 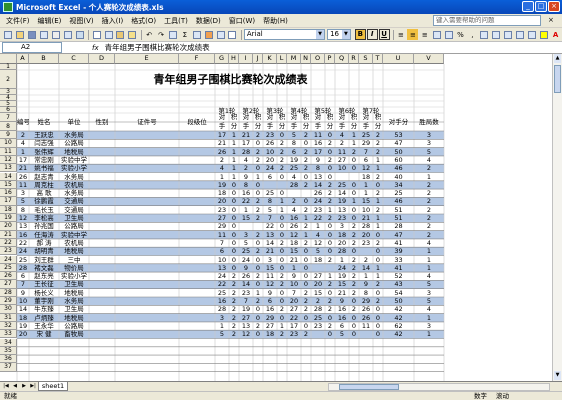 I want to click on cell-opponent-points: 50, so click(x=398, y=301).